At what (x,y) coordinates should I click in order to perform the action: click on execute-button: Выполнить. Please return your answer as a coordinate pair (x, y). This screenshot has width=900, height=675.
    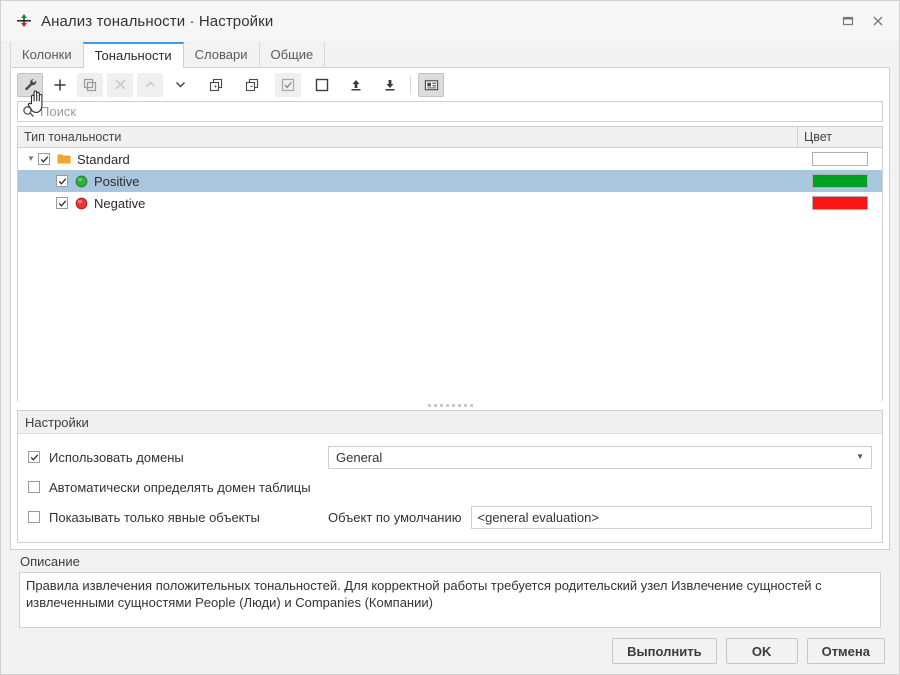
    Looking at the image, I should click on (664, 651).